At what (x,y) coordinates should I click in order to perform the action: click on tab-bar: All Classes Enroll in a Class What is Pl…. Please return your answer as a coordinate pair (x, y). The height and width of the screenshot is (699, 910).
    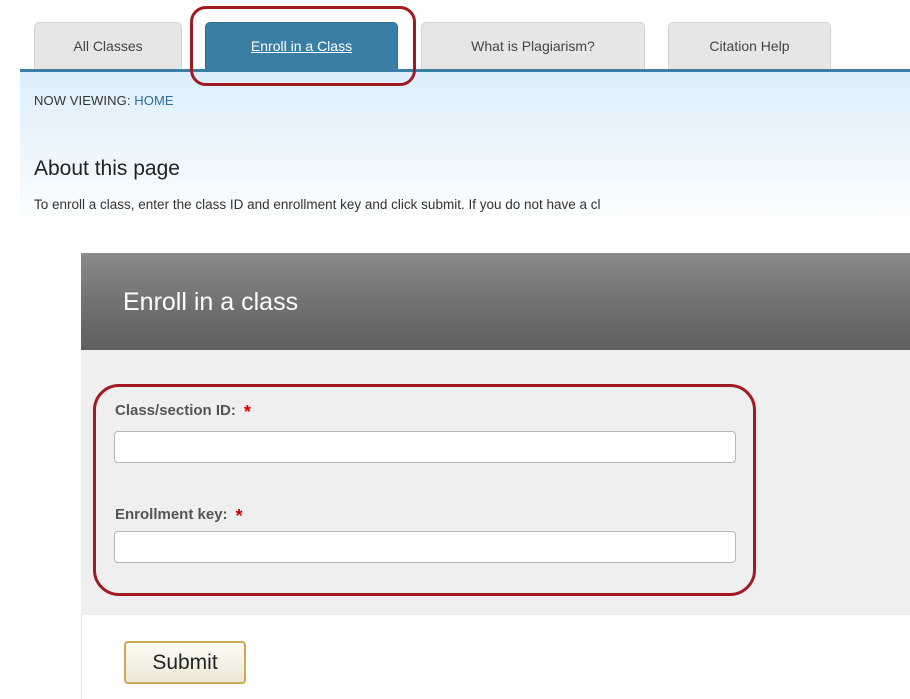
    Looking at the image, I should click on (455, 36).